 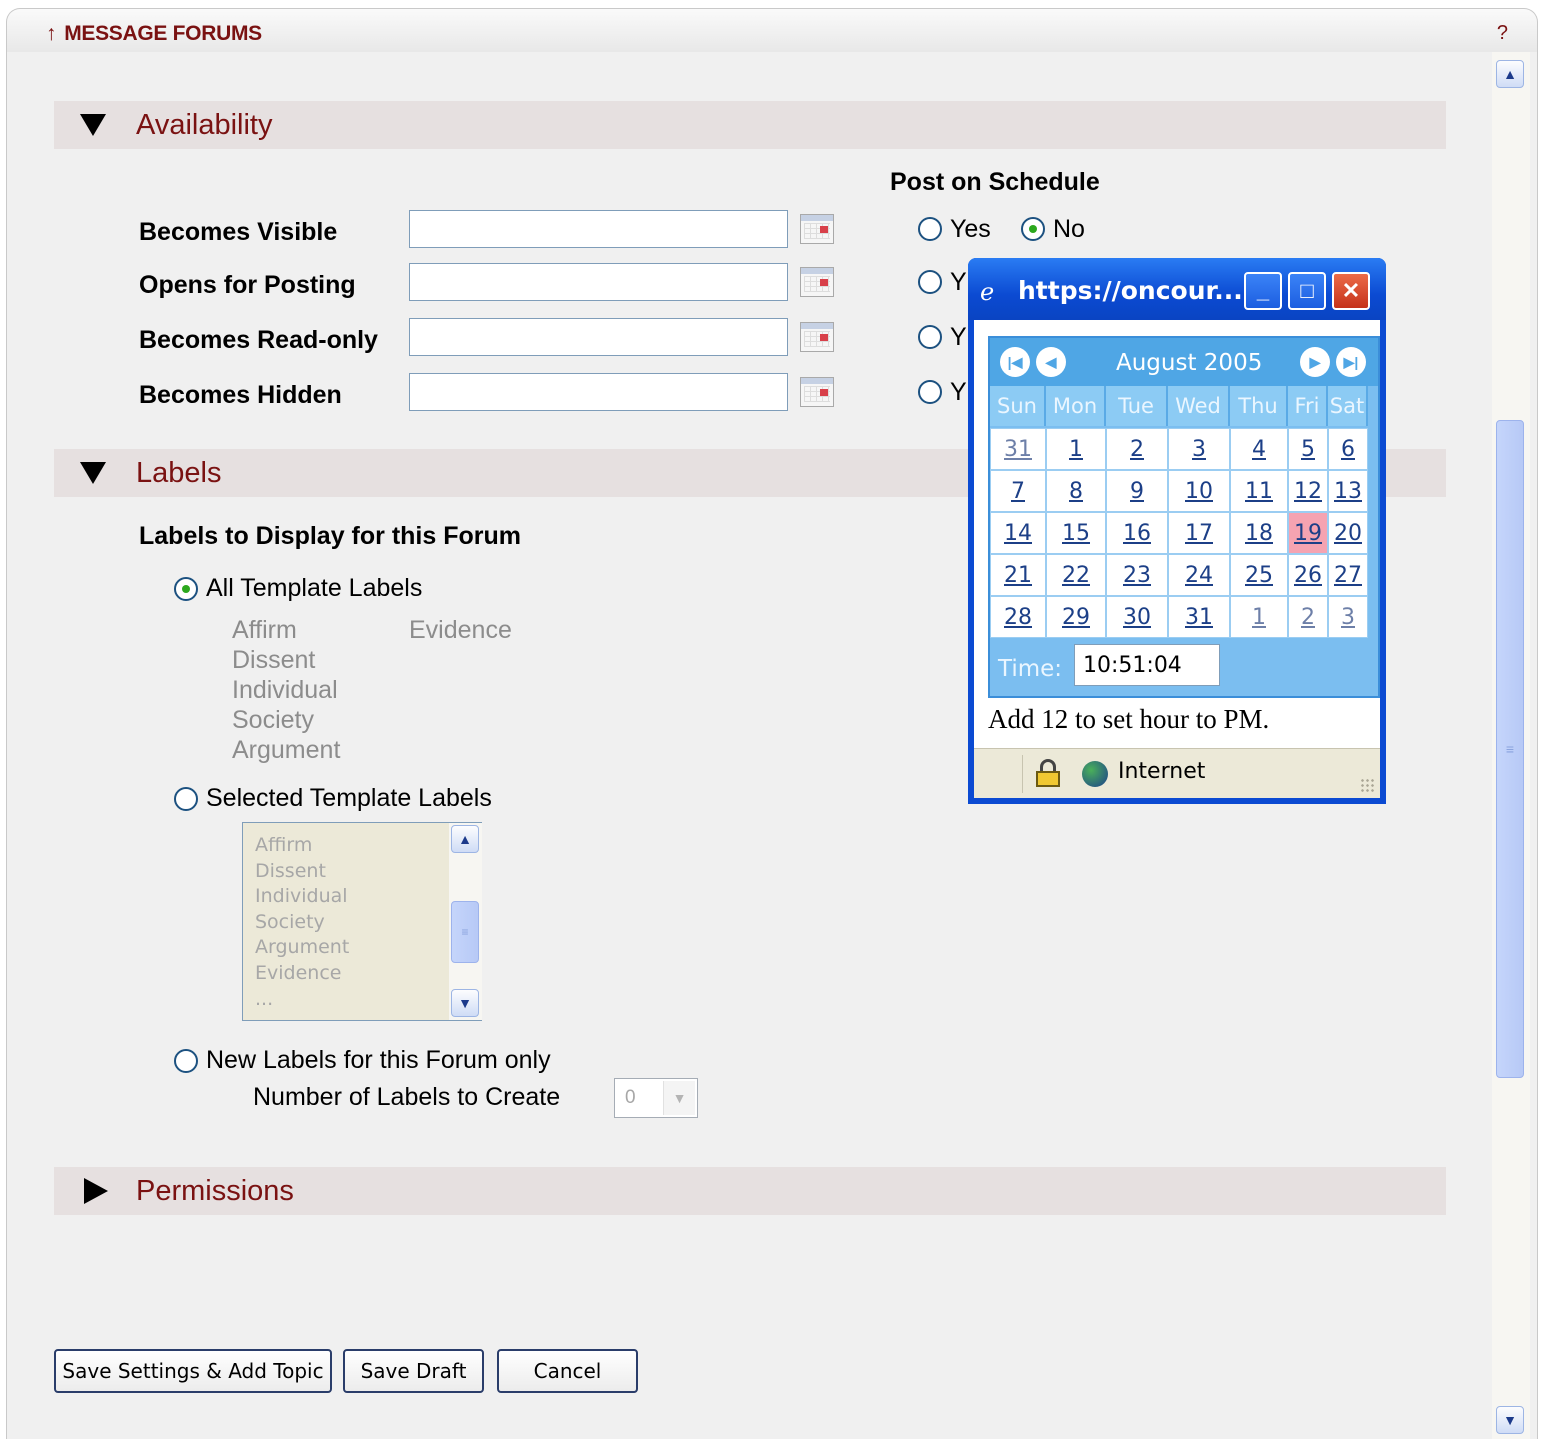 What do you see at coordinates (1199, 406) in the screenshot?
I see `weekday-header: Wed` at bounding box center [1199, 406].